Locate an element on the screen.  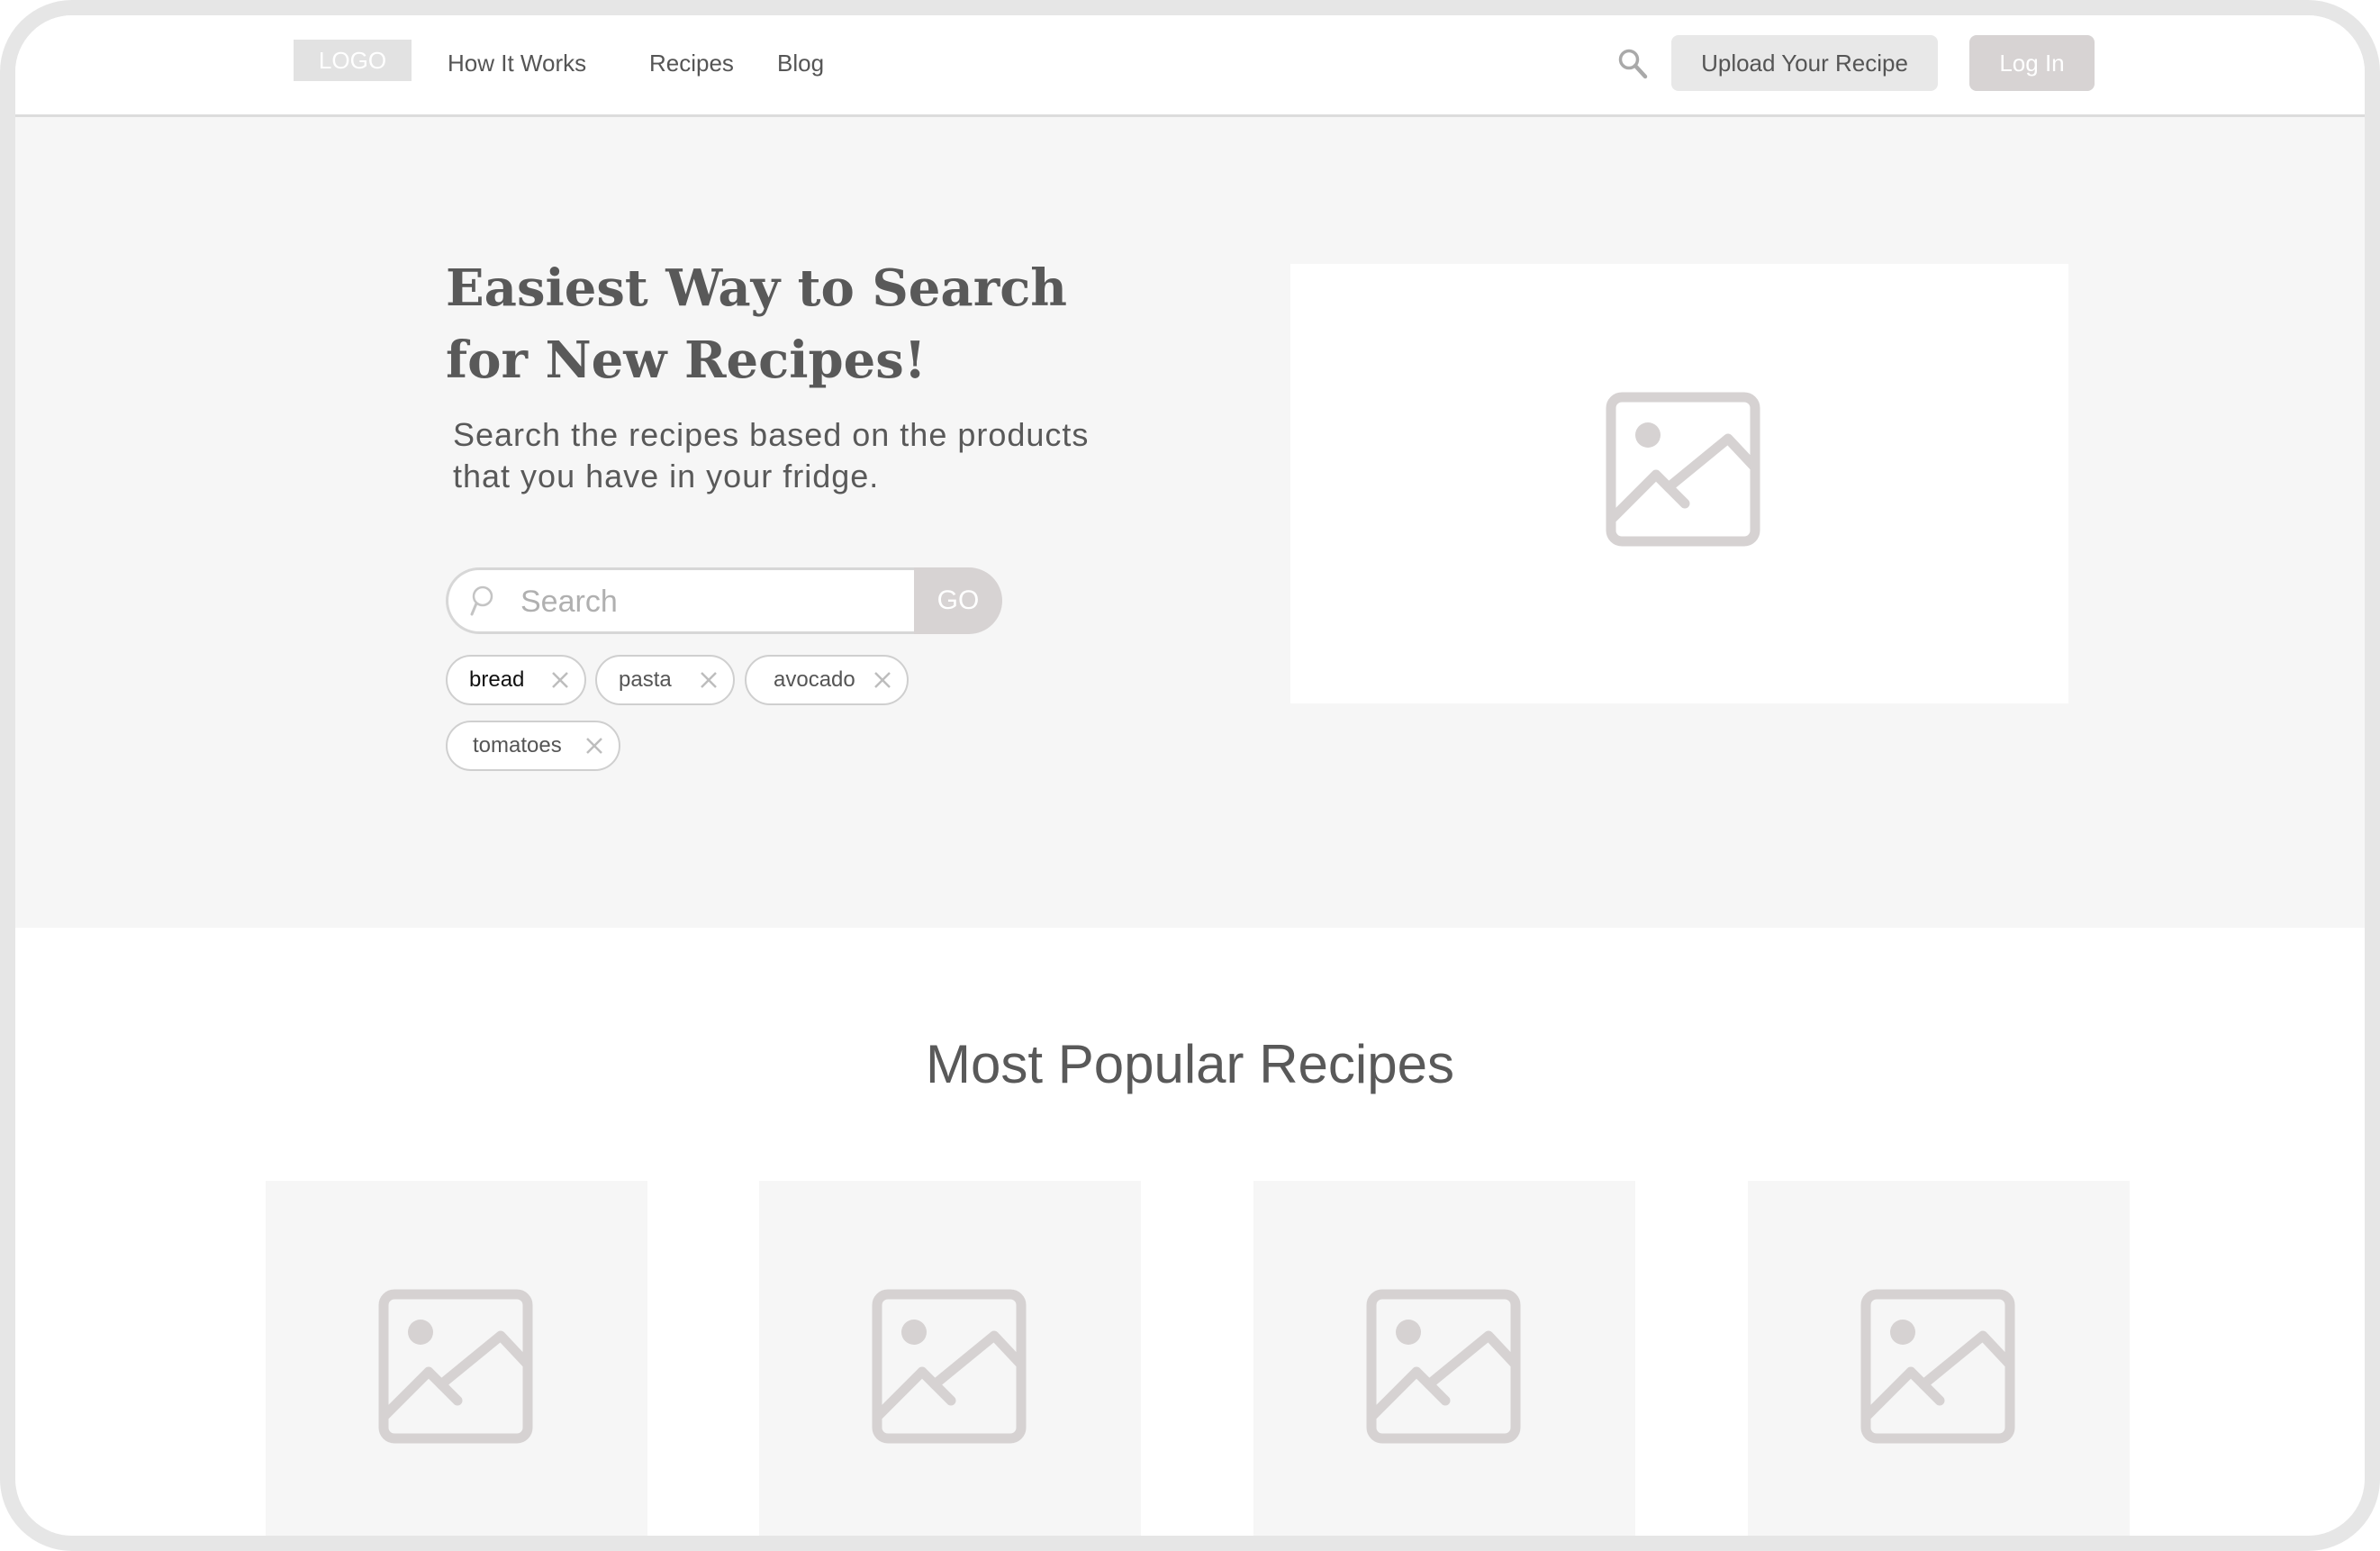
ingredient-tag-pasta: pasta is located at coordinates (665, 680).